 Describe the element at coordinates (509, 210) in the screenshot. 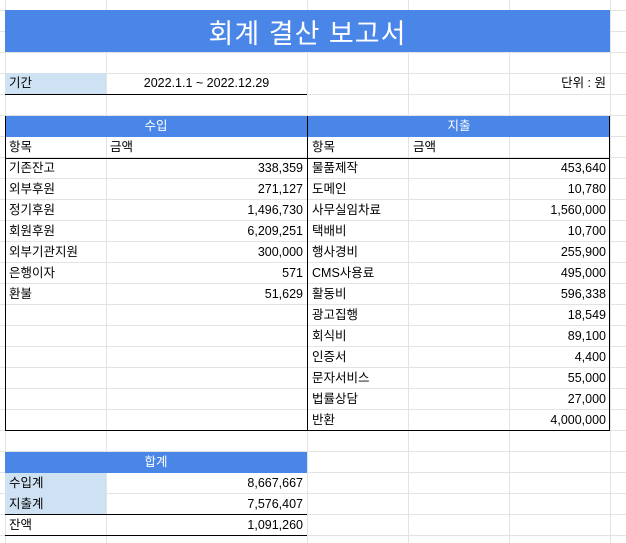

I see `expense-row-amount: 1,560,000` at that location.